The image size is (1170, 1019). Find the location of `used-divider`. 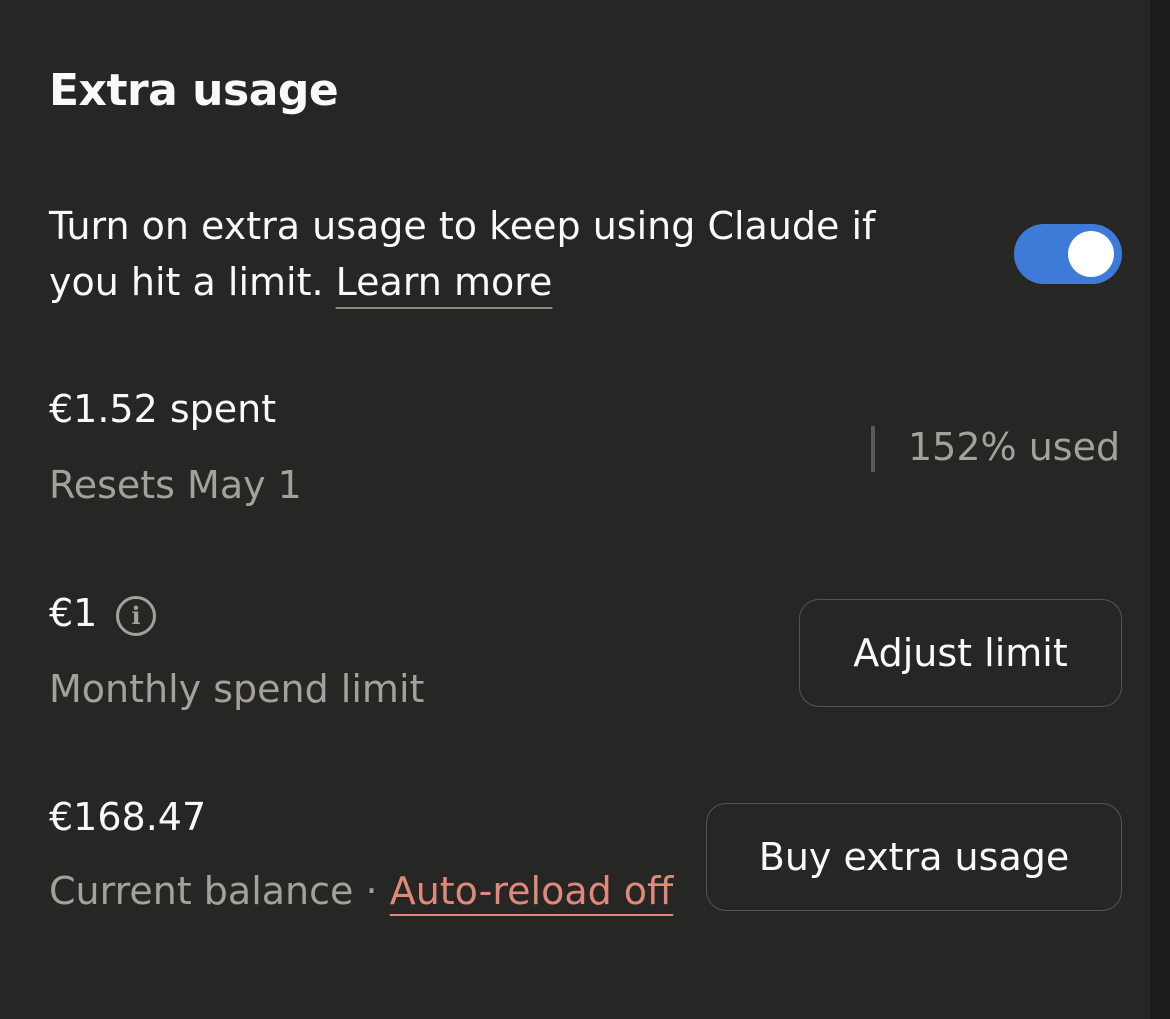

used-divider is located at coordinates (873, 449).